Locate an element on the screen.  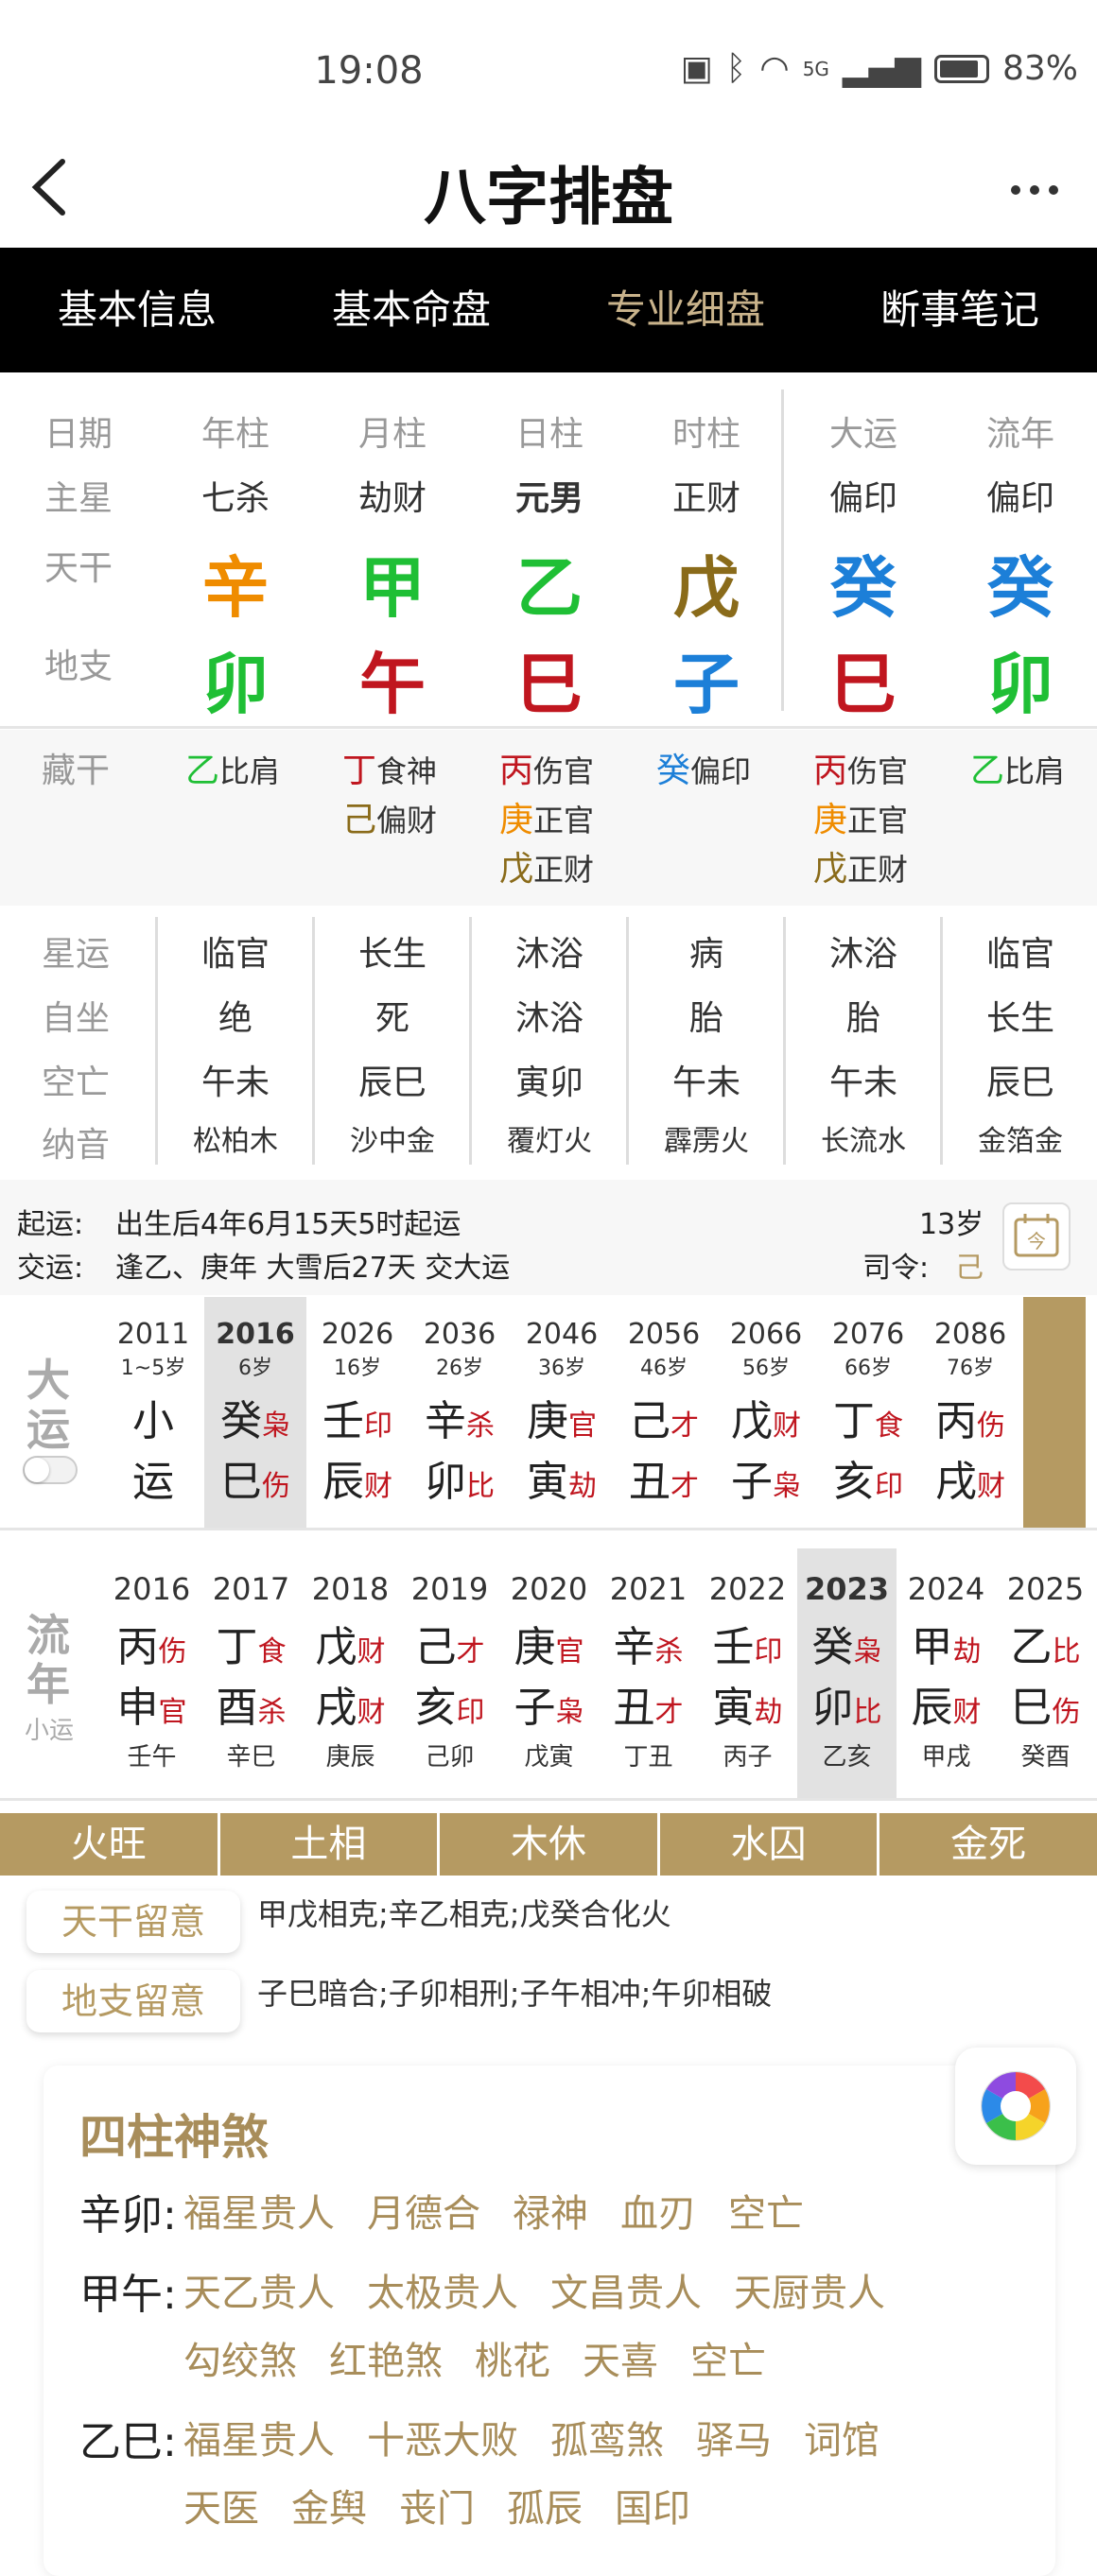
shensha-item: 红艳煞 is located at coordinates (386, 2357).